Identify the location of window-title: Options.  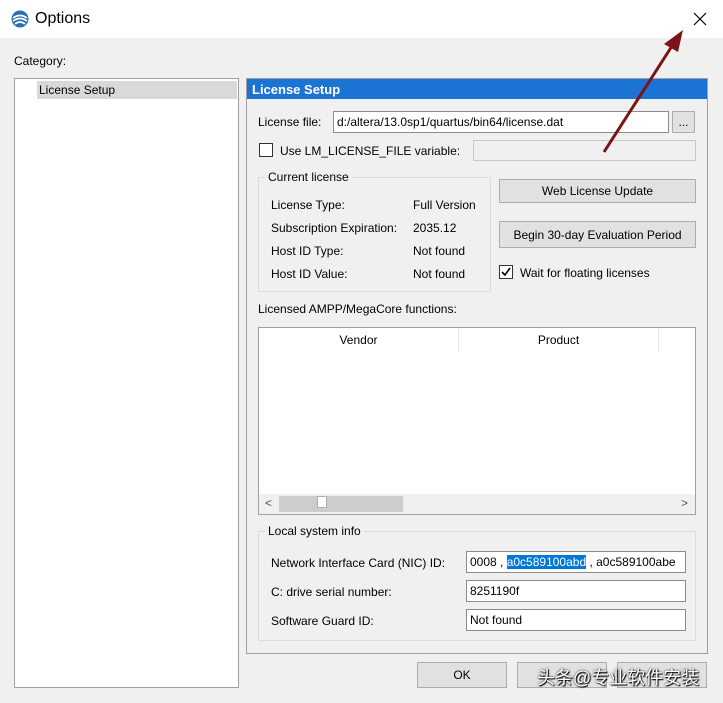
(63, 18).